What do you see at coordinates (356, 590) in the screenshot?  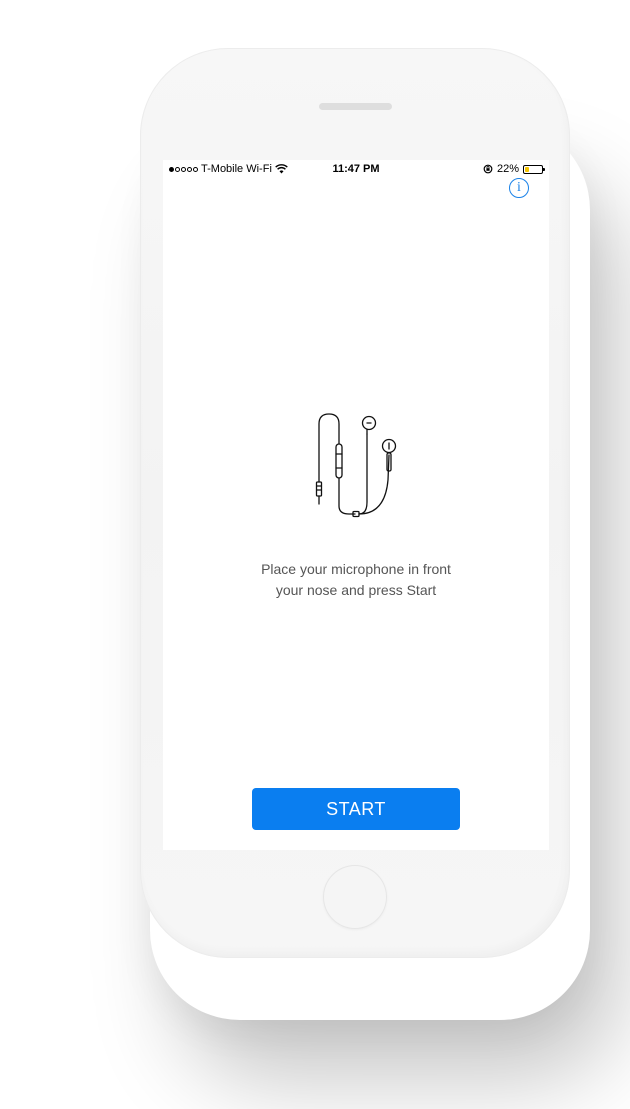 I see `instruction-line-2: your nose and press Start` at bounding box center [356, 590].